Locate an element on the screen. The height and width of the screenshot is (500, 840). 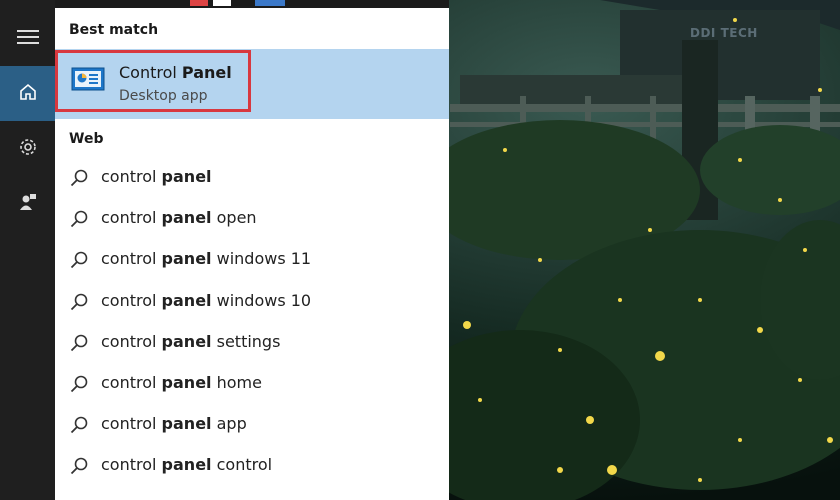
web-header: Web is located at coordinates (86, 139).